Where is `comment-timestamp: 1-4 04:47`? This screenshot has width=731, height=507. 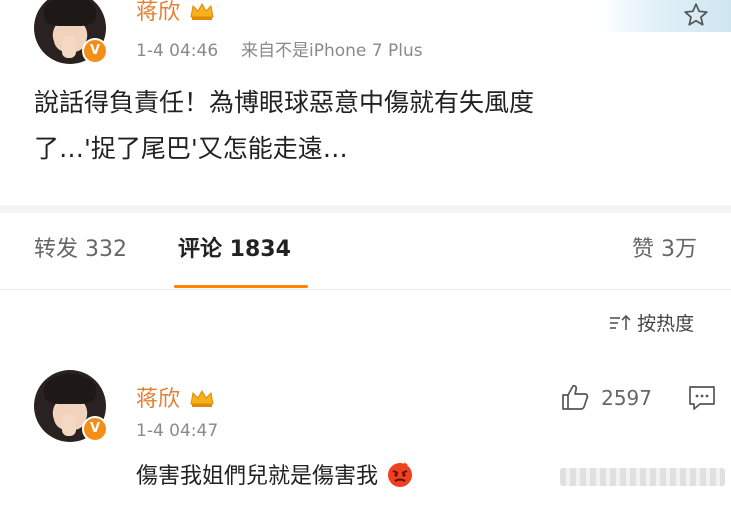
comment-timestamp: 1-4 04:47 is located at coordinates (177, 431).